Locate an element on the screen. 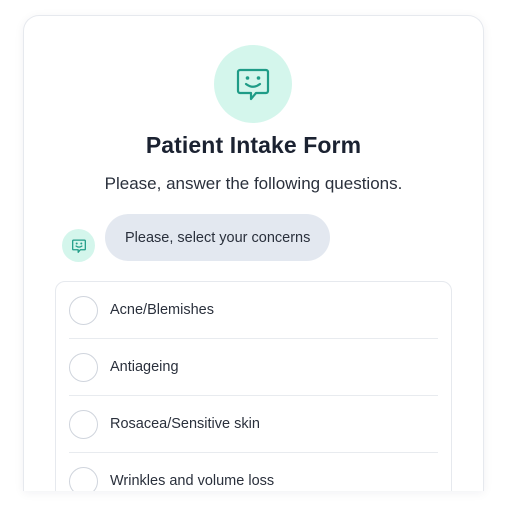 The height and width of the screenshot is (521, 506). chat-prompt-bubble: Please, select your concerns is located at coordinates (218, 237).